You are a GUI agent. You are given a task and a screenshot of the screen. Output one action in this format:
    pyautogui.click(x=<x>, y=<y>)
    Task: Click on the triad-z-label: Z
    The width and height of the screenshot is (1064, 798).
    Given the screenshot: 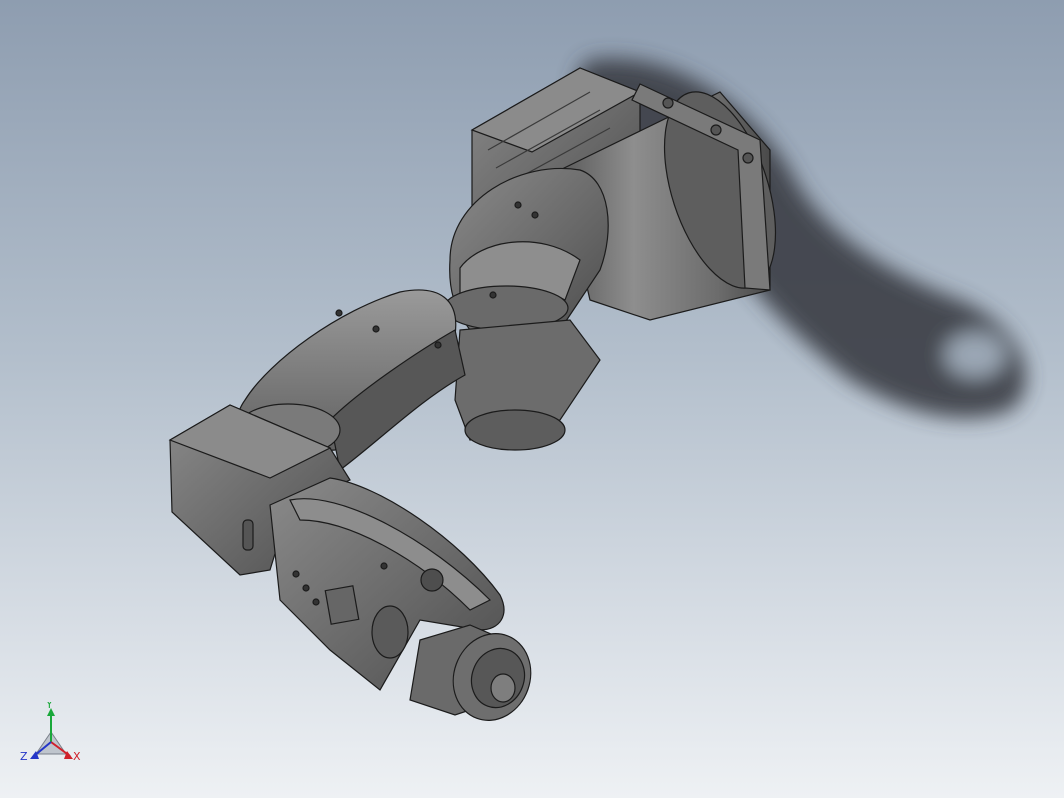 What is the action you would take?
    pyautogui.click(x=24, y=756)
    